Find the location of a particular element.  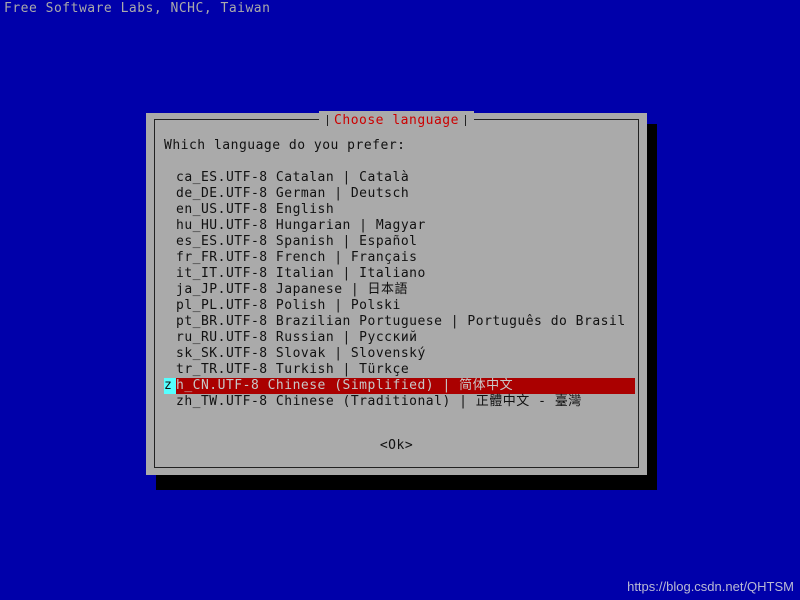

text-cursor: z is located at coordinates (170, 386).